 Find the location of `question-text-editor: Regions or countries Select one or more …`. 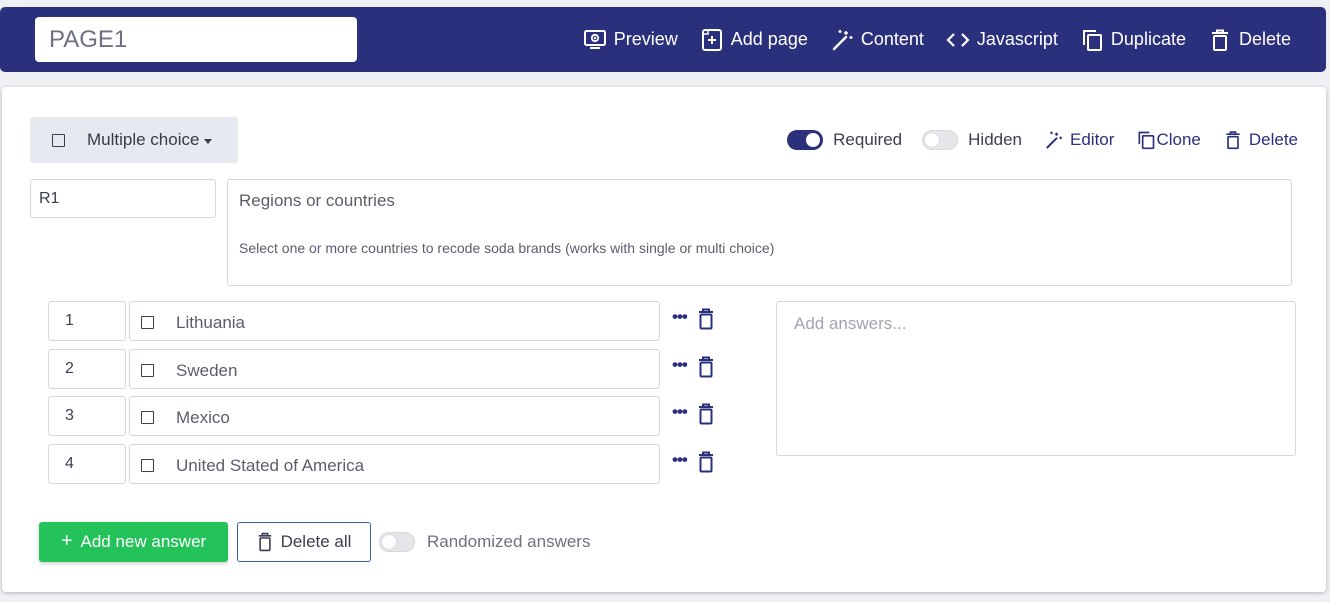

question-text-editor: Regions or countries Select one or more … is located at coordinates (759, 232).